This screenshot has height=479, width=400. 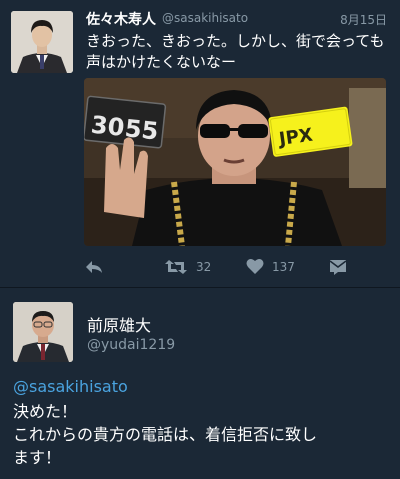 What do you see at coordinates (255, 266) in the screenshot?
I see `heart-icon` at bounding box center [255, 266].